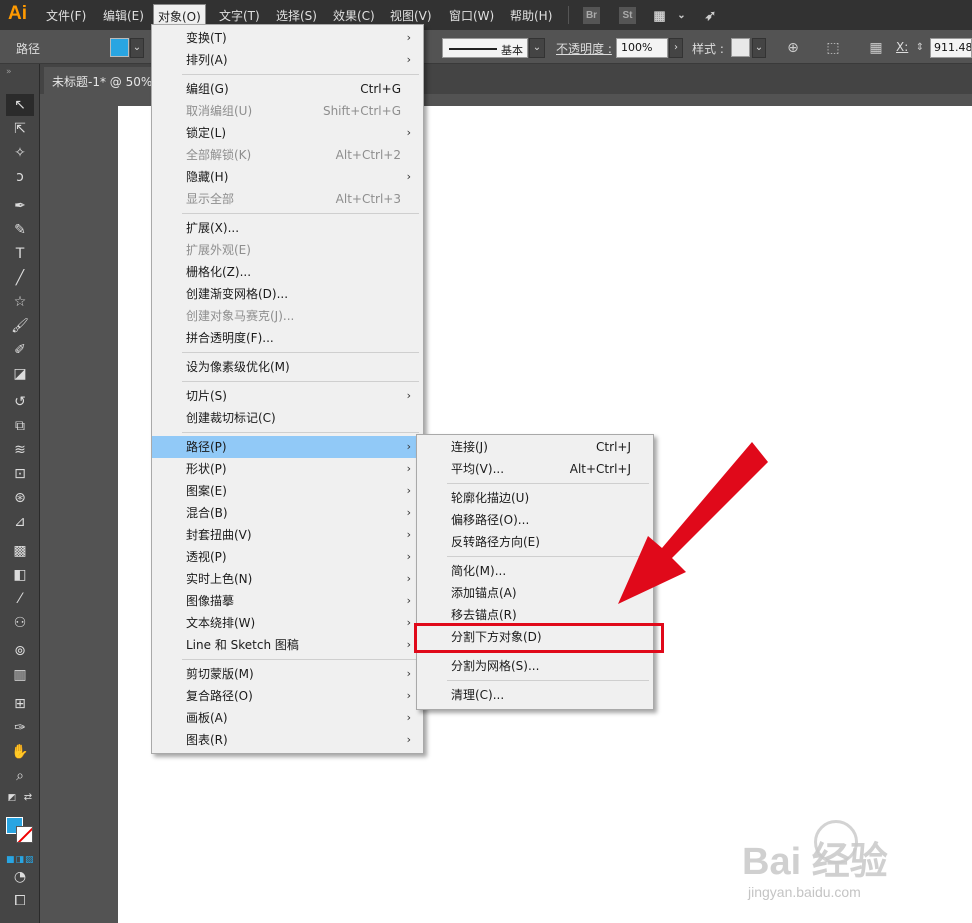 This screenshot has width=972, height=923. What do you see at coordinates (24, 834) in the screenshot?
I see `stroke-color-box` at bounding box center [24, 834].